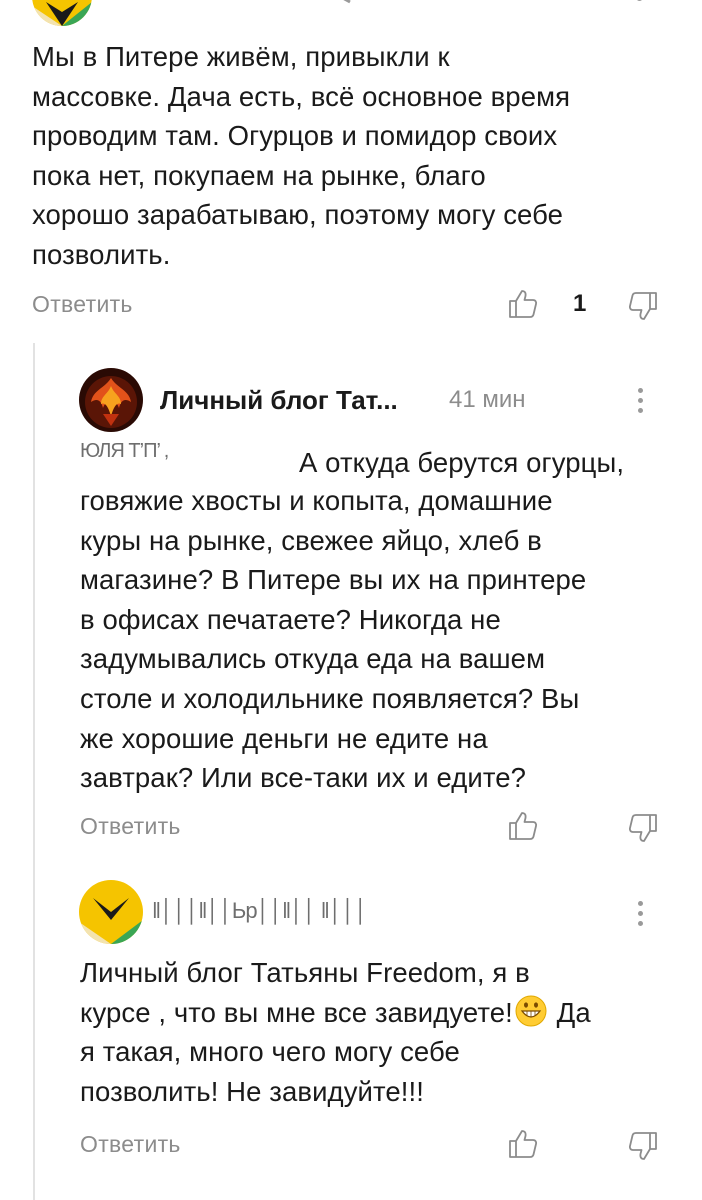 The image size is (702, 1200). I want to click on author-name-scribble: ‖│││‖││Ьр││‖││ ‖│││, so click(260, 911).